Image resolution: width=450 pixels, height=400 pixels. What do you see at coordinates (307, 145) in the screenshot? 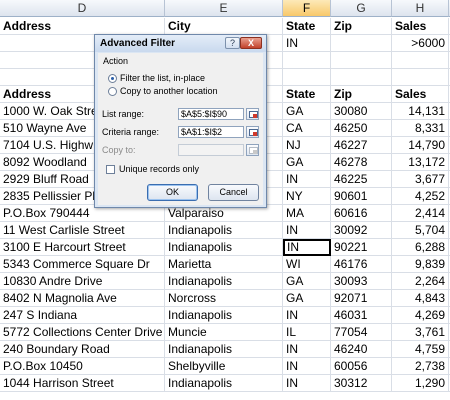
I see `cell: NJ` at bounding box center [307, 145].